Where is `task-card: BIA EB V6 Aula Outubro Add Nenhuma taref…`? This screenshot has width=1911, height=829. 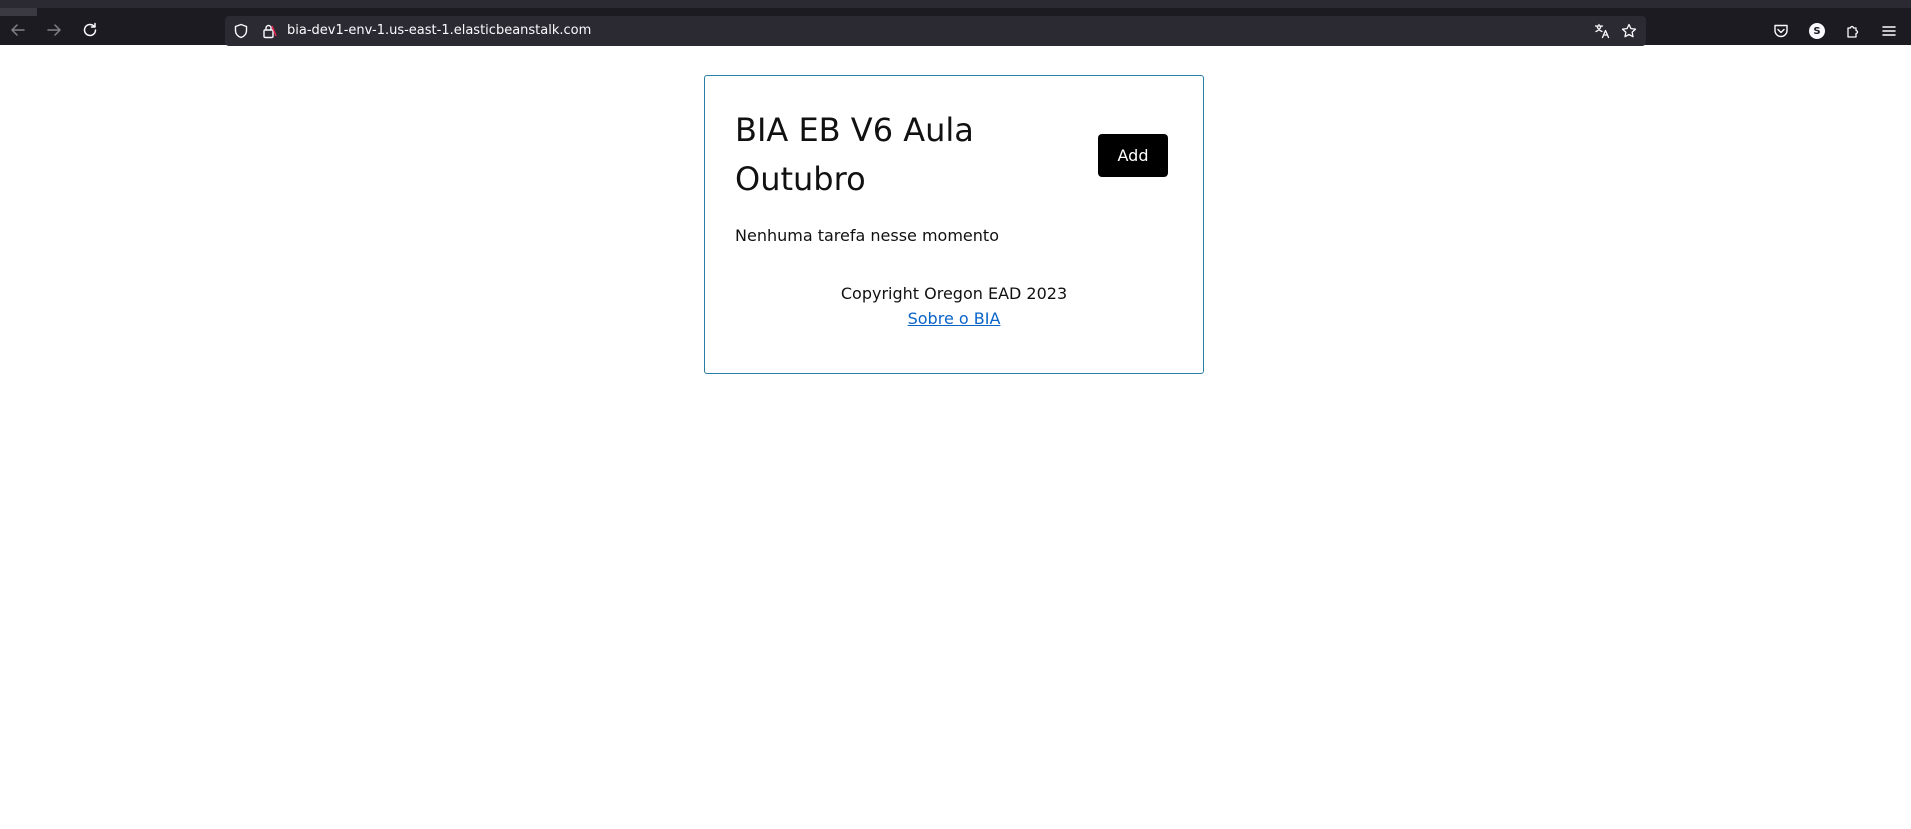
task-card: BIA EB V6 Aula Outubro Add Nenhuma taref… is located at coordinates (954, 224).